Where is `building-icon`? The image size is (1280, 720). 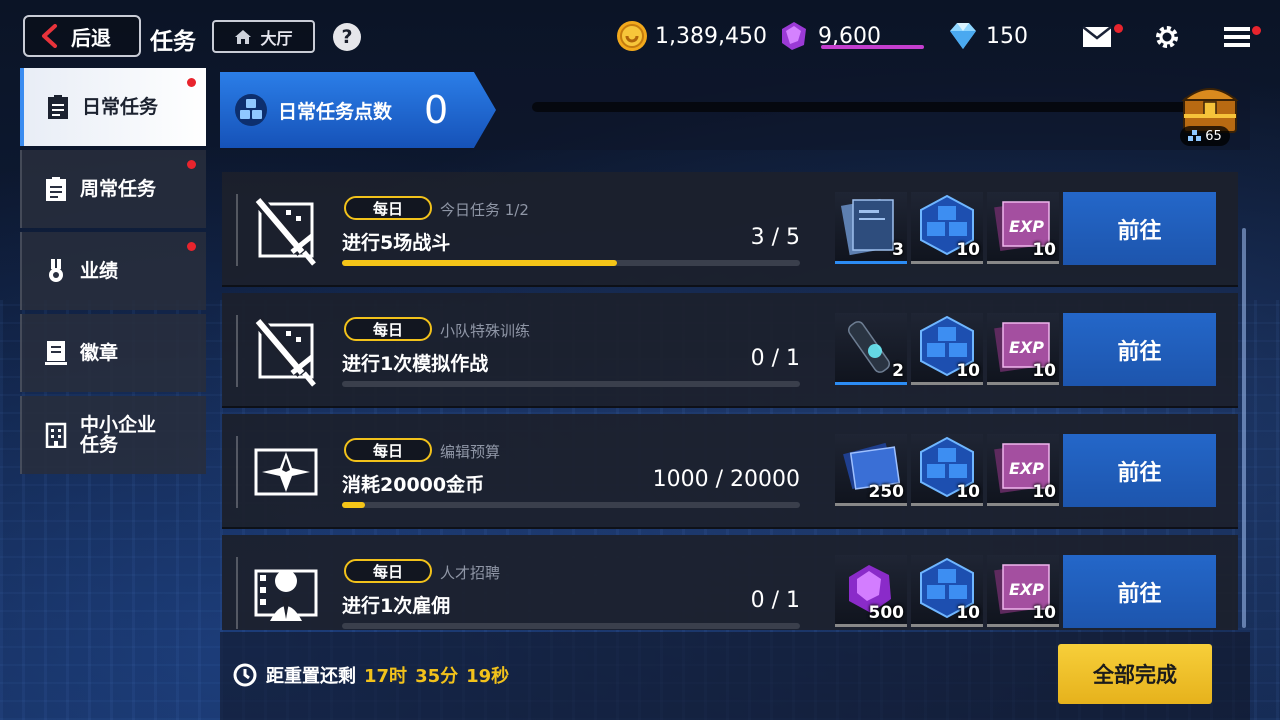
building-icon is located at coordinates (56, 435).